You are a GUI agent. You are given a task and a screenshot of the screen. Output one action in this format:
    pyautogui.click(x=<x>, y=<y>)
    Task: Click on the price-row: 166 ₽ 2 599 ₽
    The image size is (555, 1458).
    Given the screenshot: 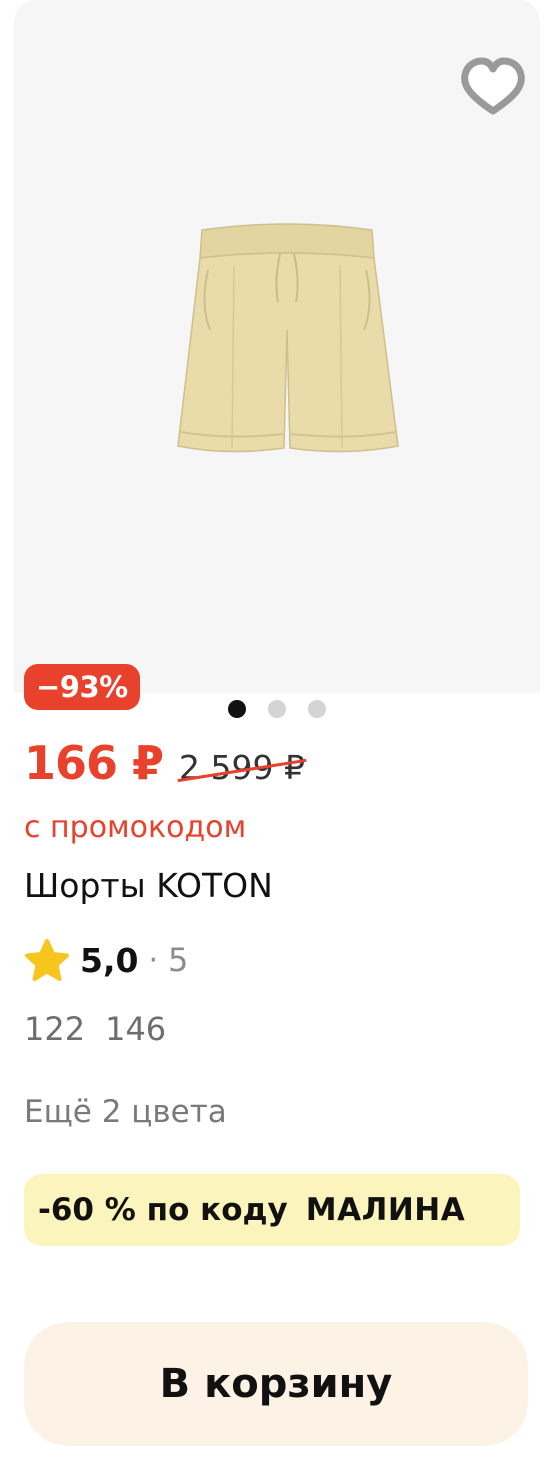 What is the action you would take?
    pyautogui.click(x=165, y=763)
    